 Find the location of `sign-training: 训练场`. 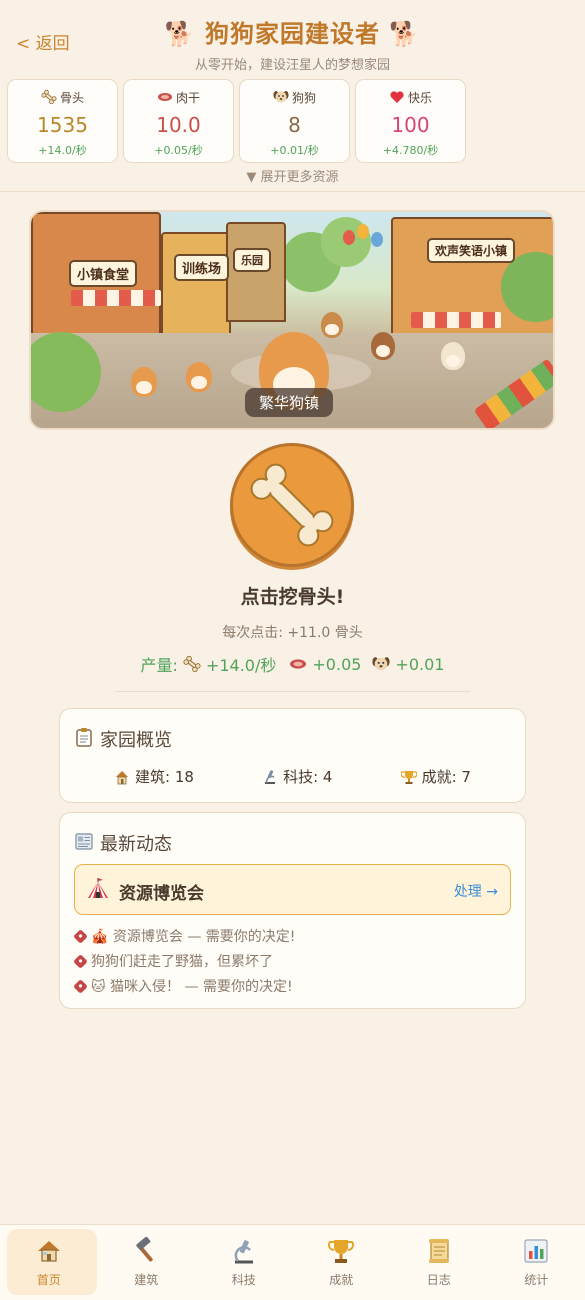

sign-training: 训练场 is located at coordinates (202, 267).